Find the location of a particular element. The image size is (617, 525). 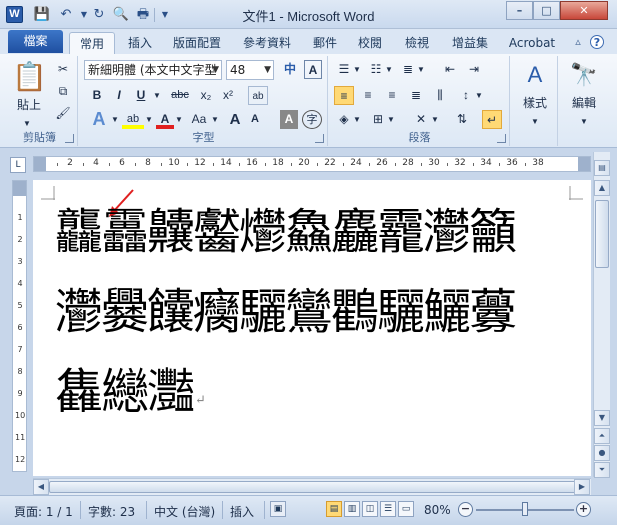

asian-layout-dropdown-icon: ▼ is located at coordinates (435, 119).